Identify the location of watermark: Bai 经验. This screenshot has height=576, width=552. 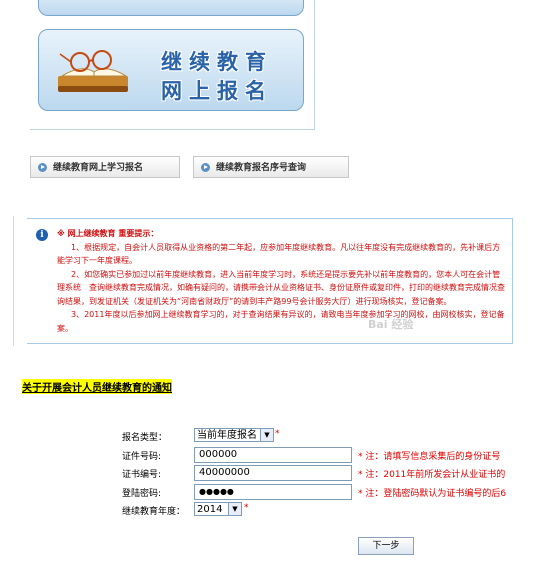
(391, 324).